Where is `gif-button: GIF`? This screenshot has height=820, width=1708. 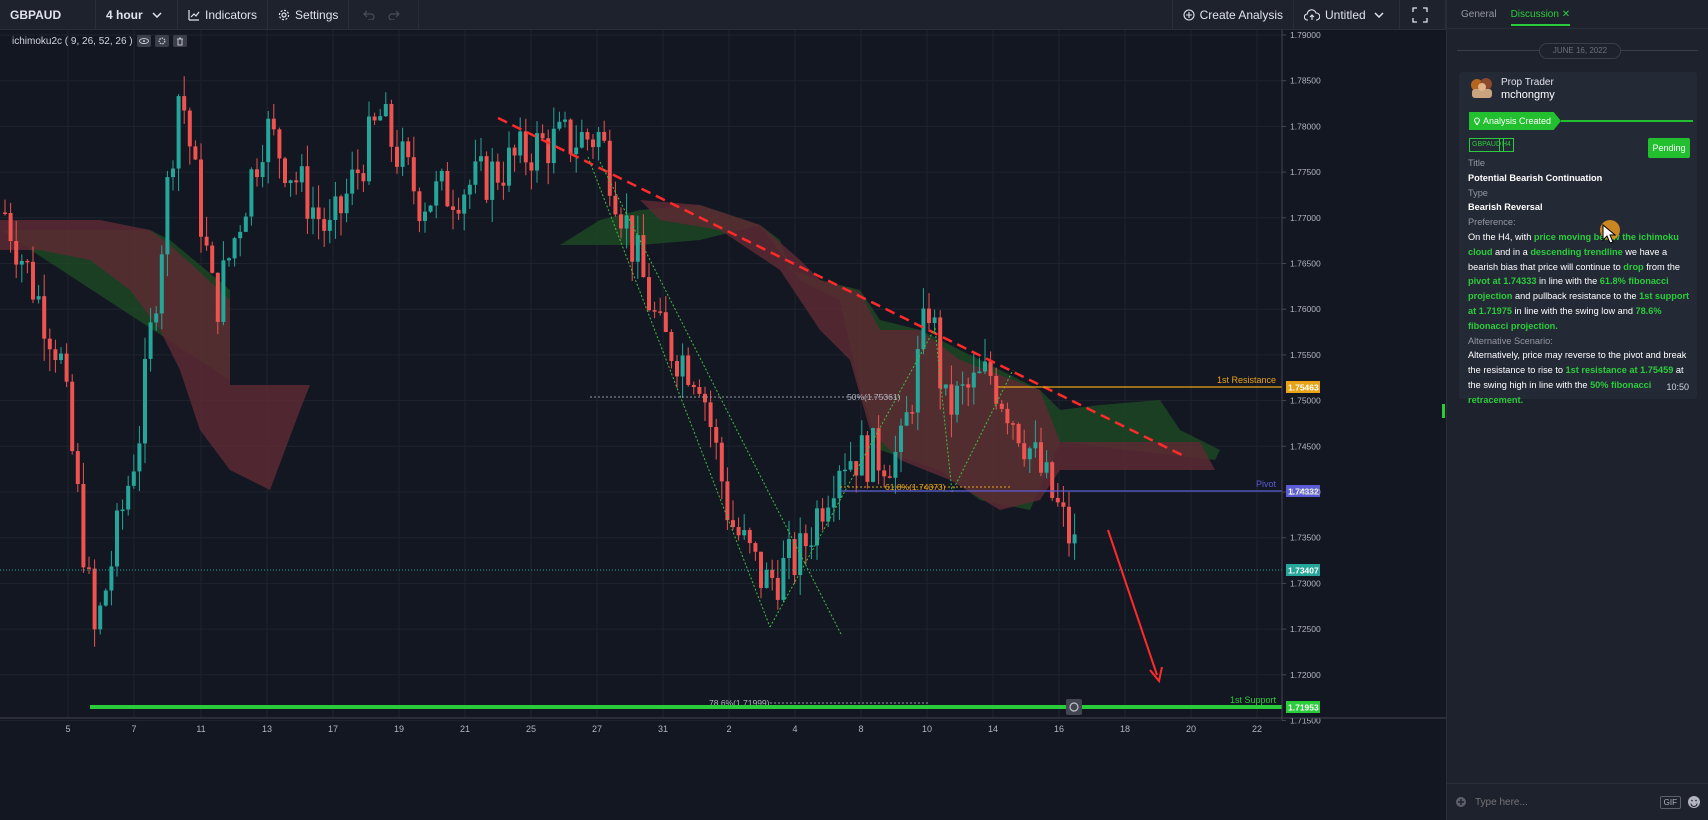
gif-button: GIF is located at coordinates (1670, 802).